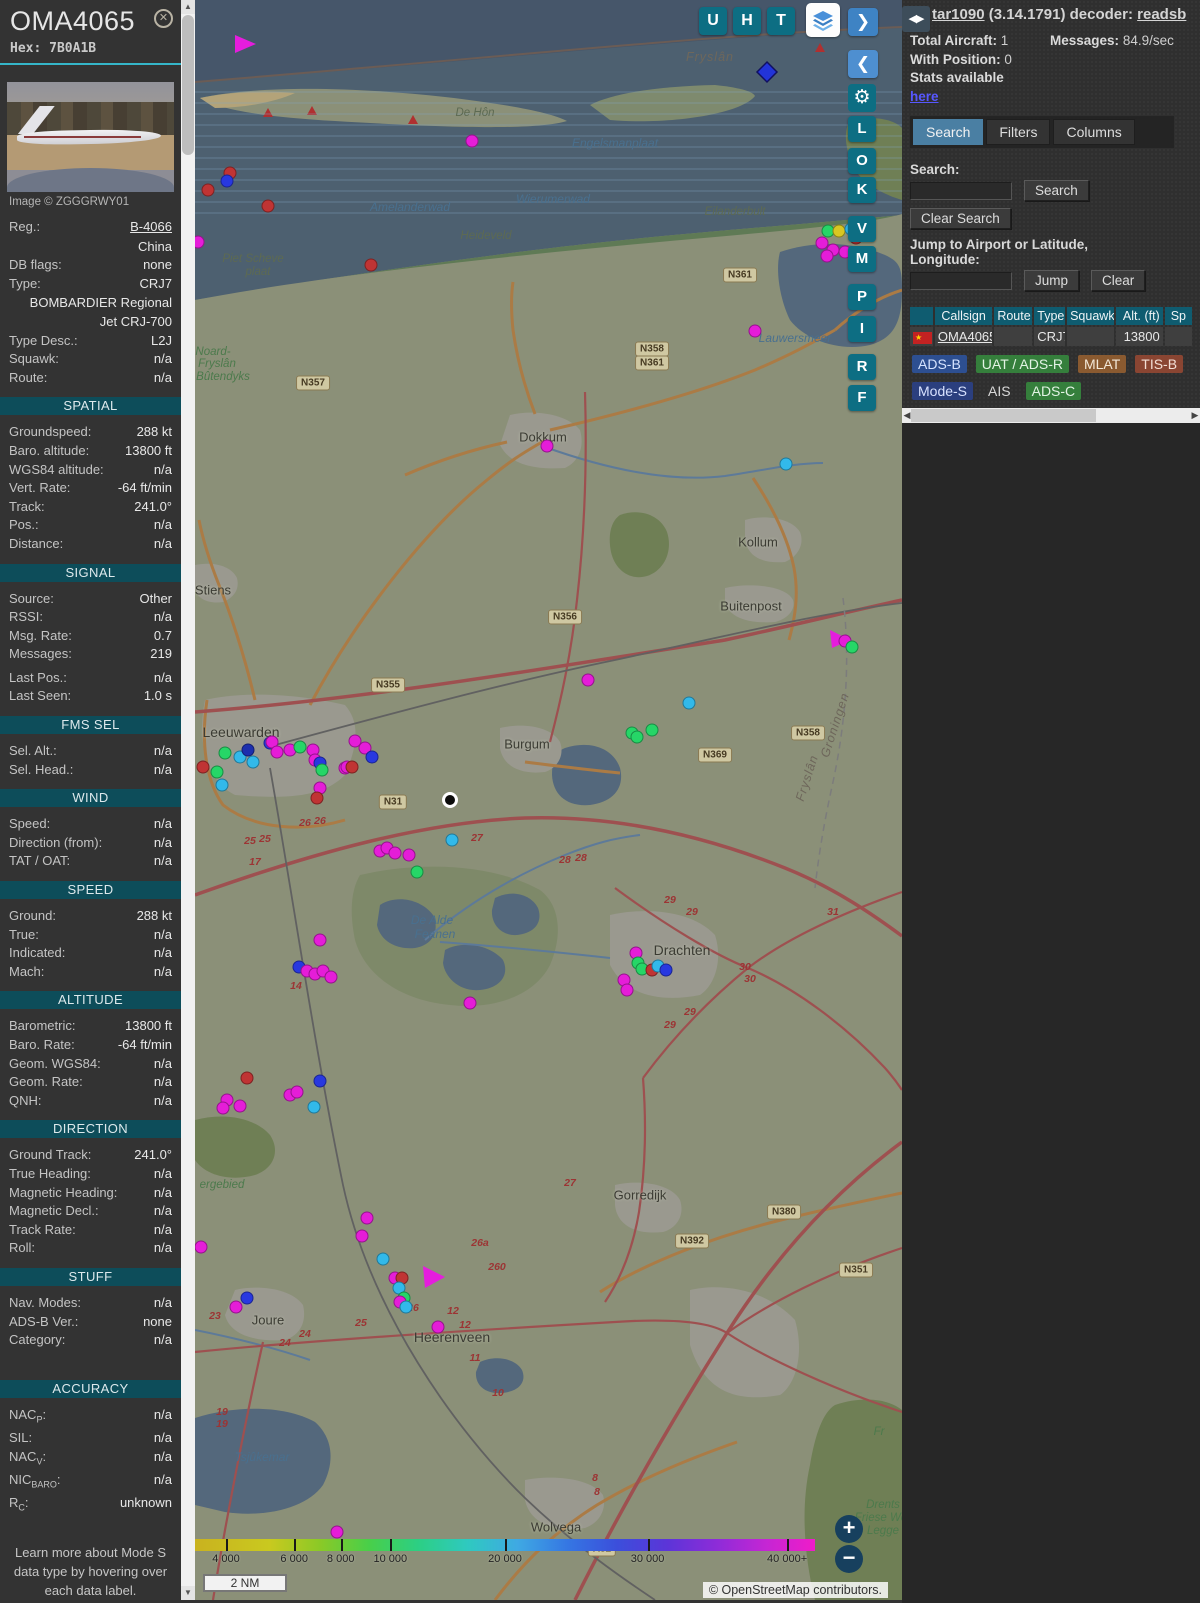 The height and width of the screenshot is (1603, 1200). What do you see at coordinates (1102, 364) in the screenshot?
I see `filter-badge-mlat: MLAT` at bounding box center [1102, 364].